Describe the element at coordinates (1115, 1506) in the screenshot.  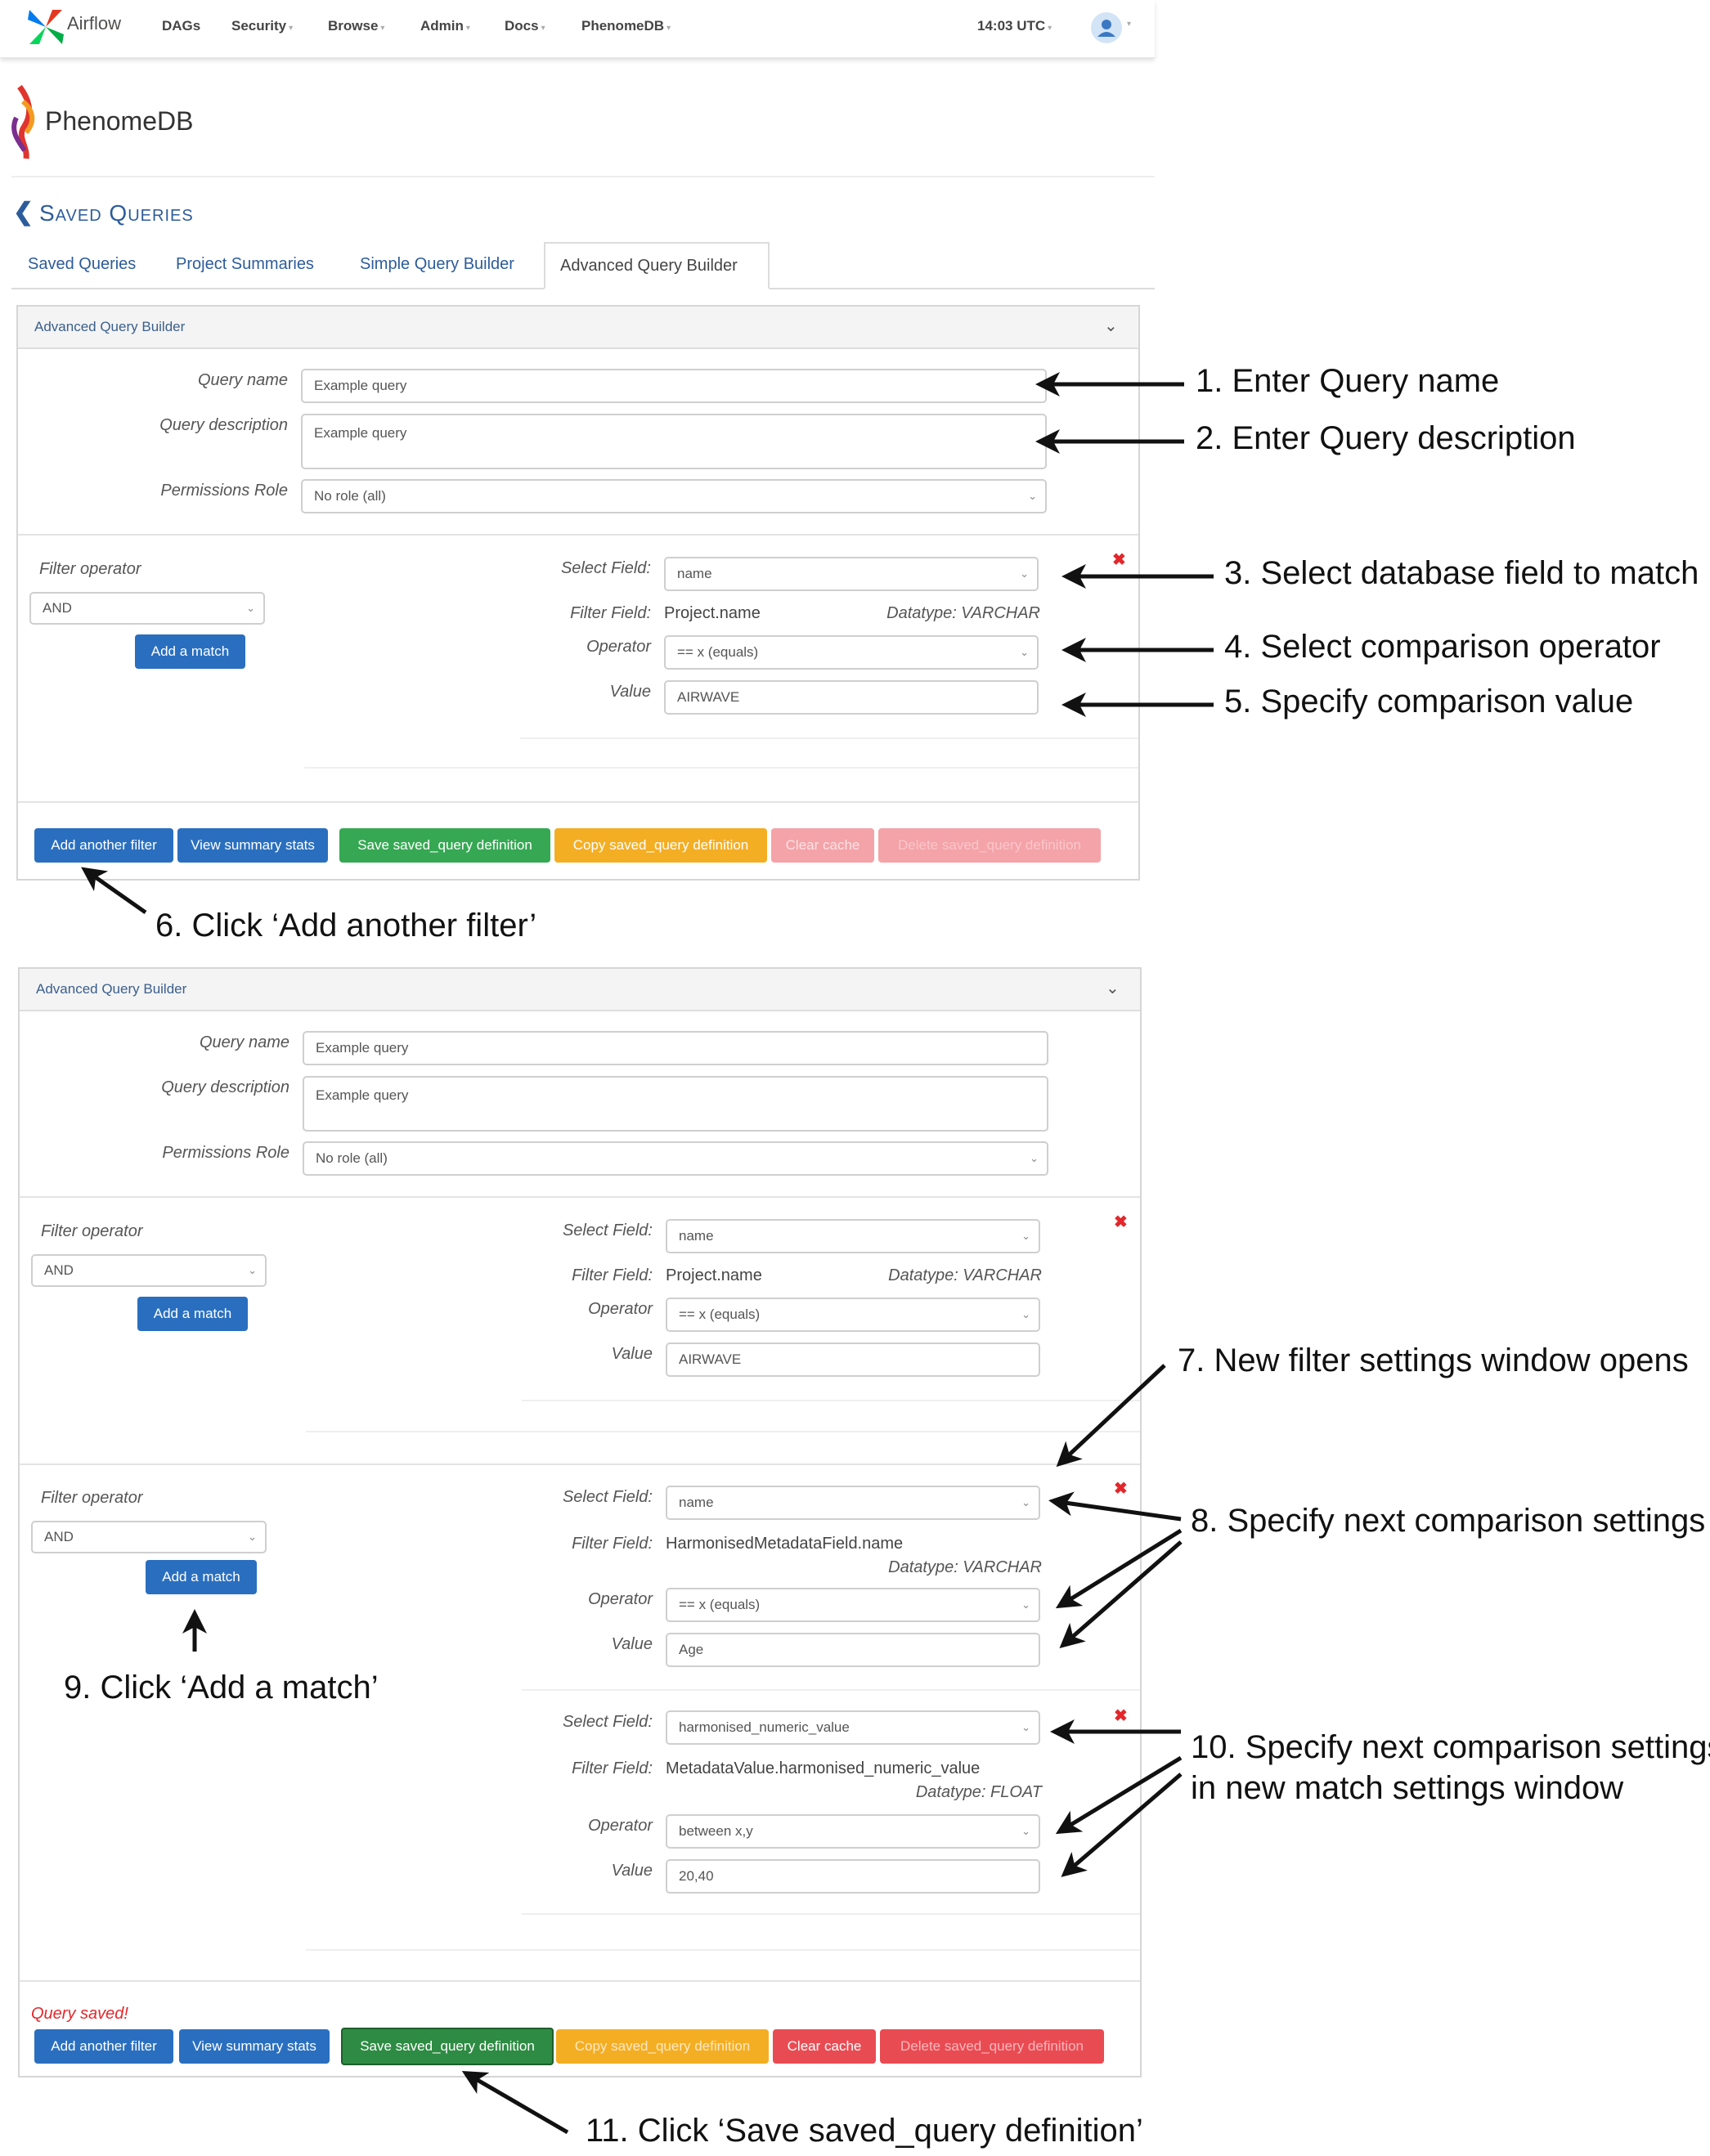
I see `arrow-8a` at that location.